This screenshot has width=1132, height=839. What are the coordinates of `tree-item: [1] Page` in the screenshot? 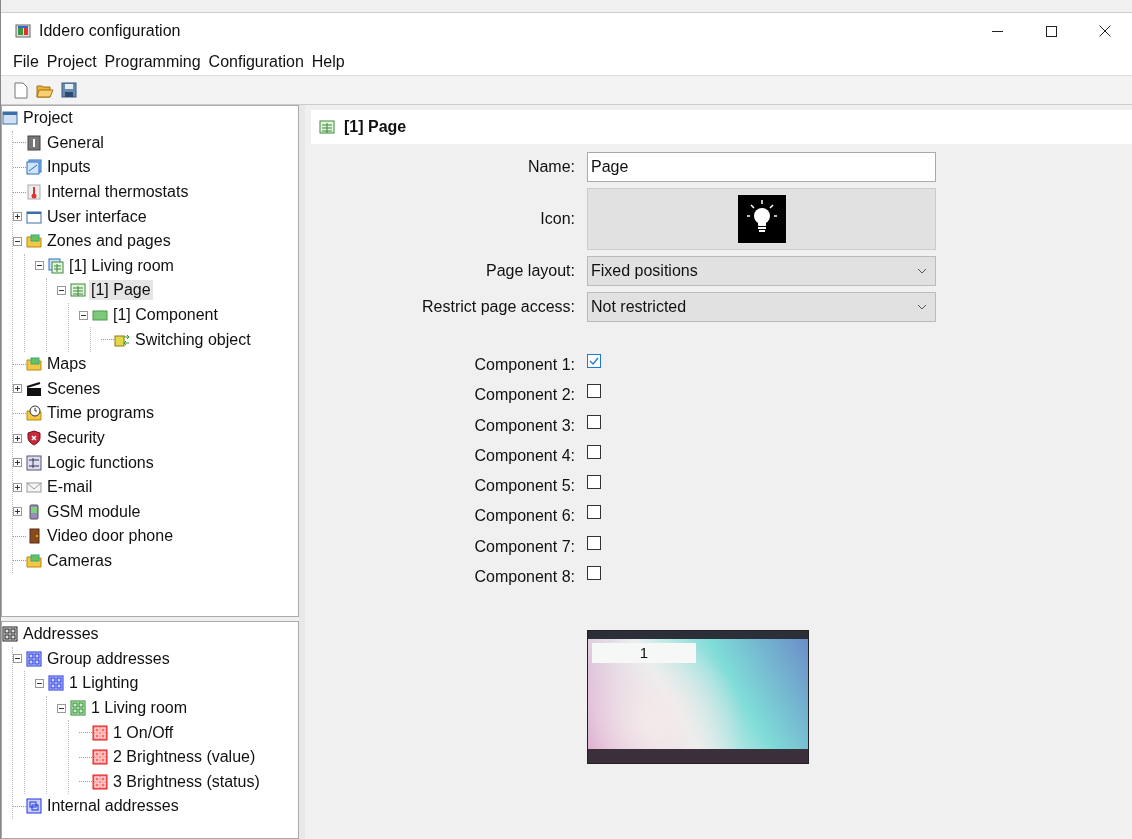 It's located at (121, 290).